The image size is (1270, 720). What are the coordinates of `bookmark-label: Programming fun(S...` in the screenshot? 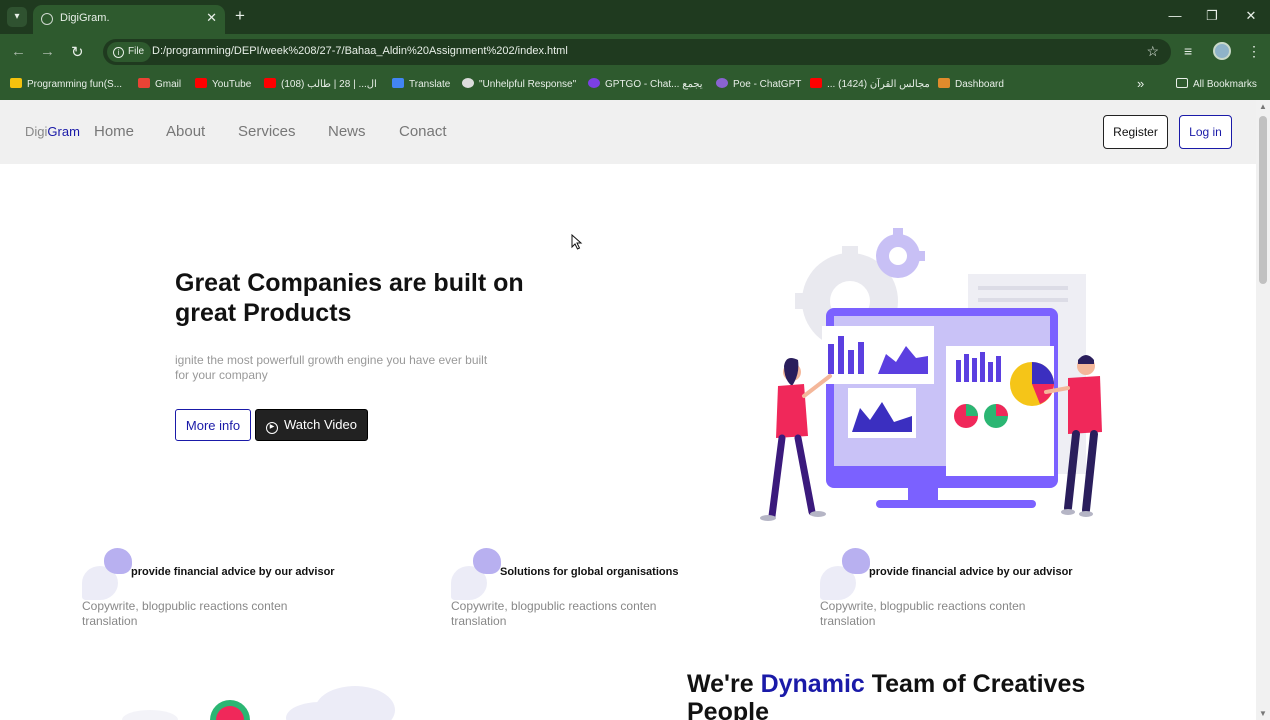 It's located at (75, 84).